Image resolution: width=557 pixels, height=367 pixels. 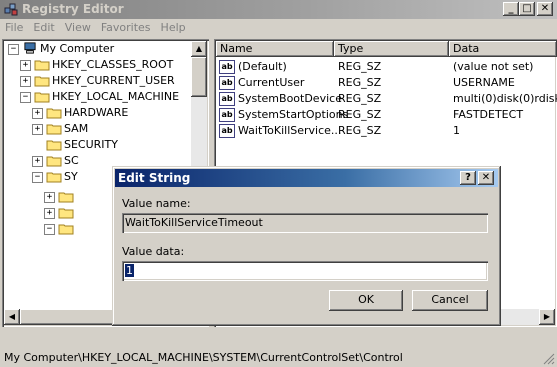 I want to click on dialog-close-button: ✕, so click(x=486, y=178).